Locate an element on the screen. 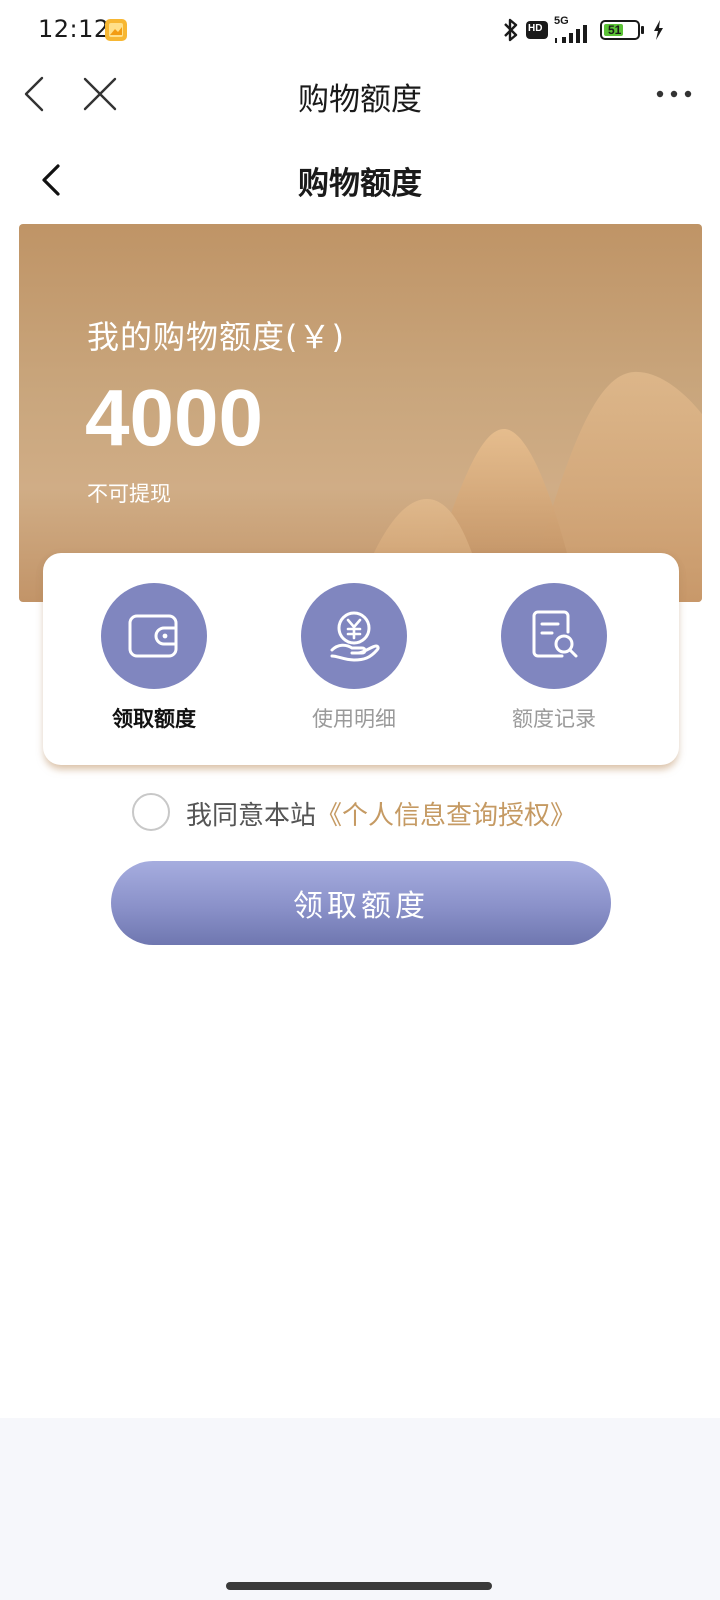 This screenshot has width=720, height=1600. page-header: 购物额度 is located at coordinates (360, 180).